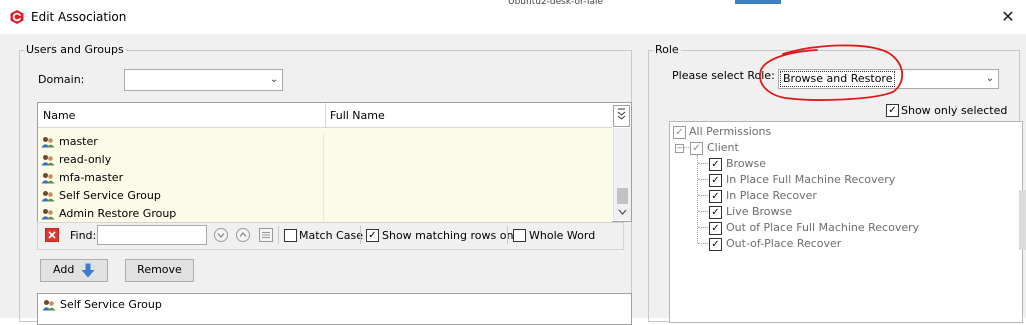  I want to click on close-icon: ✕, so click(1008, 17).